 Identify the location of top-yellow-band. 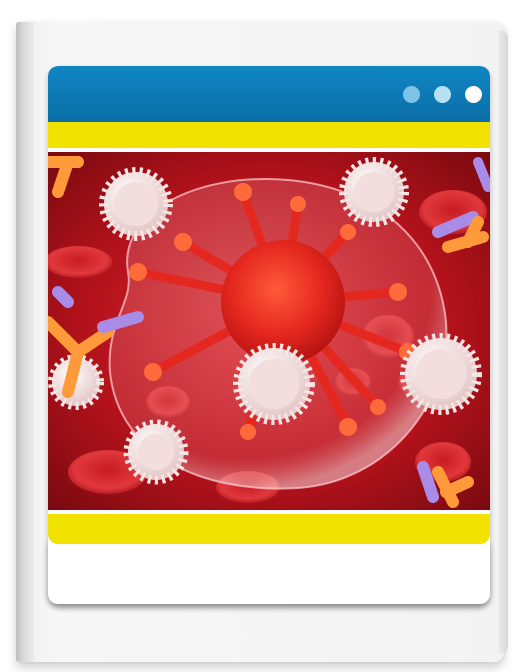
(269, 137).